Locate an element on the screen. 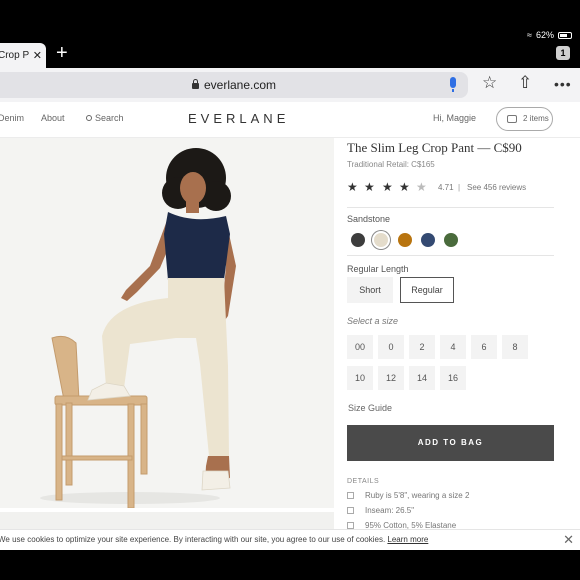 This screenshot has width=580, height=580. share-icon: ⇧ is located at coordinates (525, 83).